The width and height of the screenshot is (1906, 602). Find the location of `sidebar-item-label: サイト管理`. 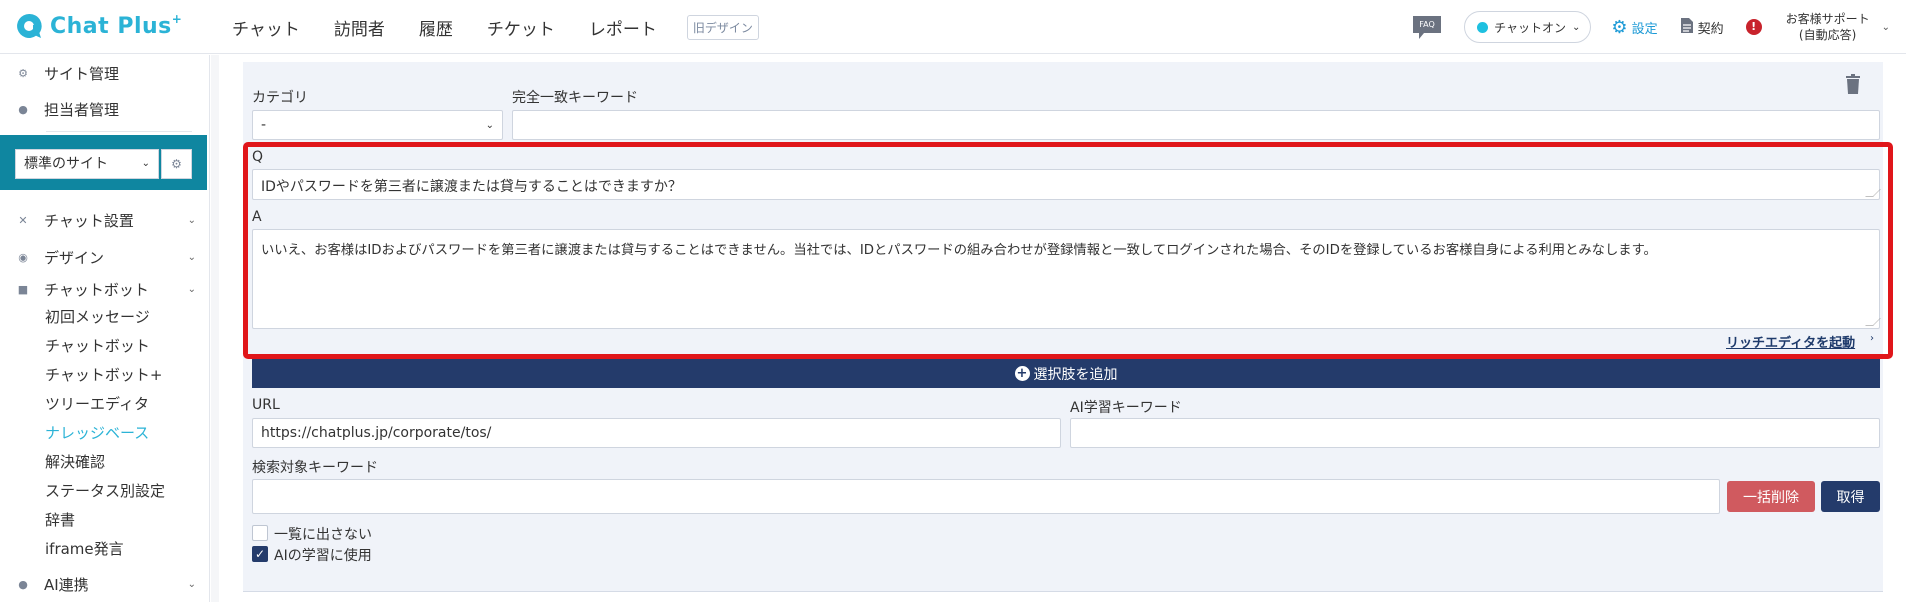

sidebar-item-label: サイト管理 is located at coordinates (82, 73).